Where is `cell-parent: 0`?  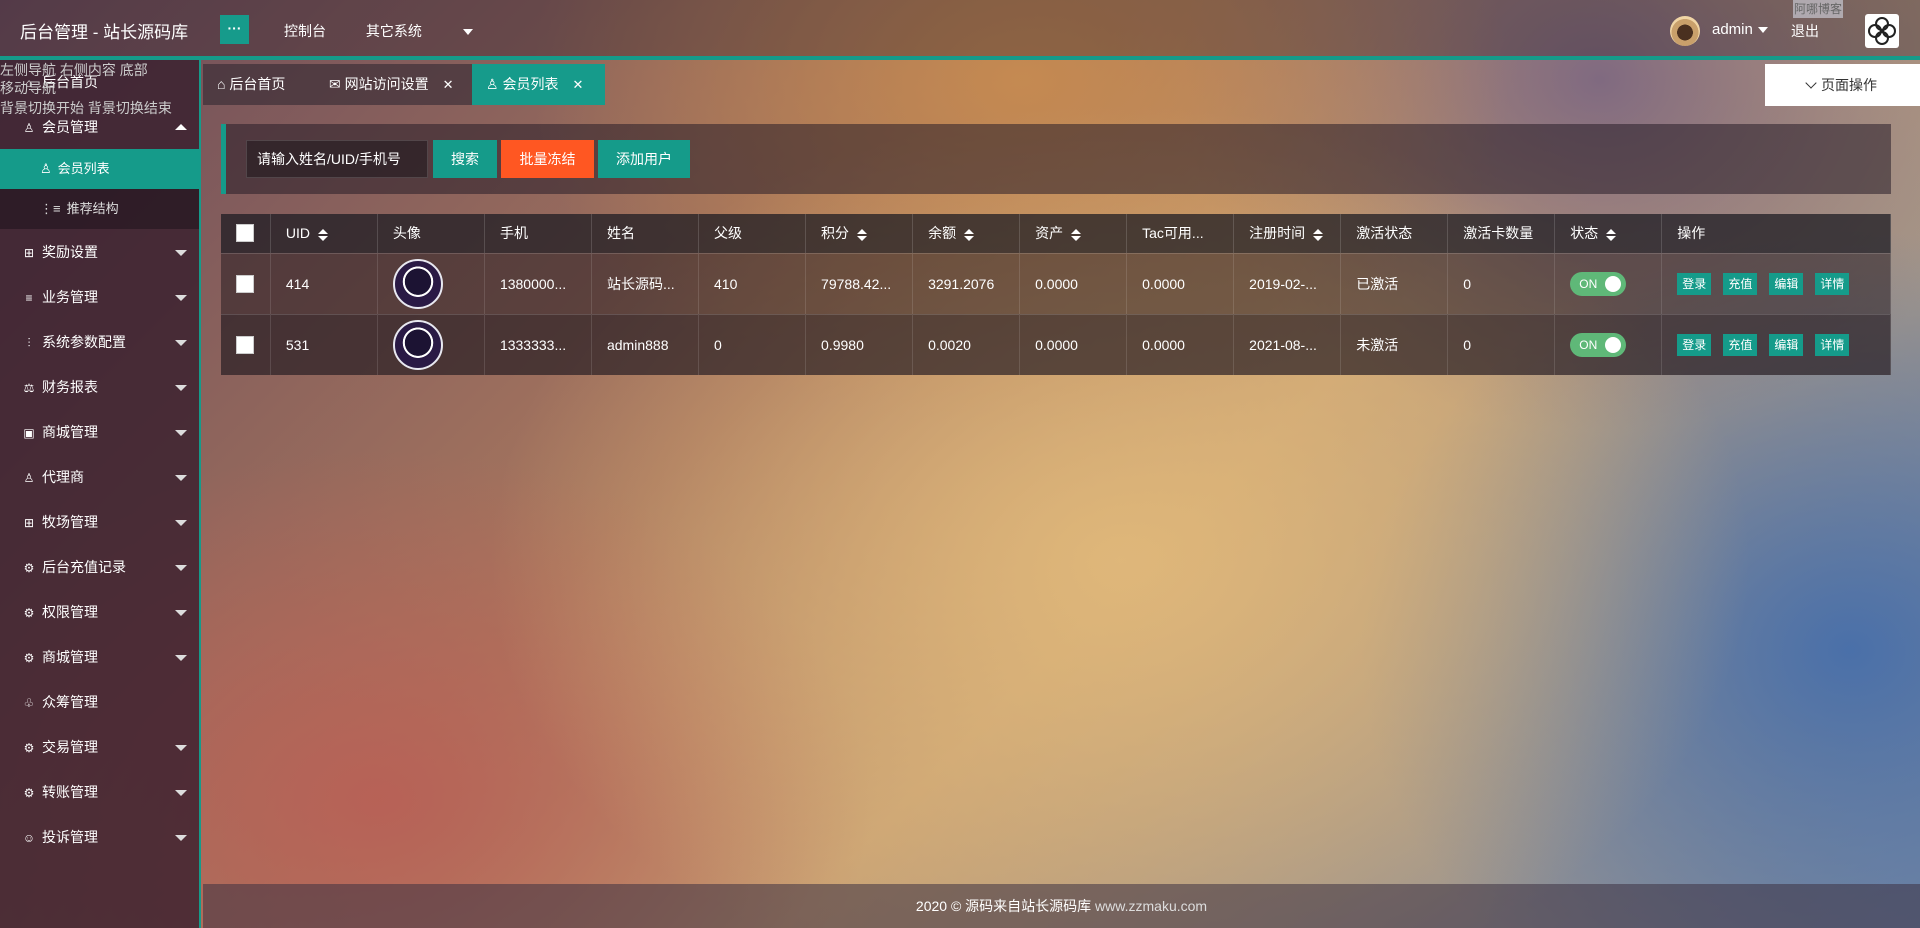 cell-parent: 0 is located at coordinates (752, 344).